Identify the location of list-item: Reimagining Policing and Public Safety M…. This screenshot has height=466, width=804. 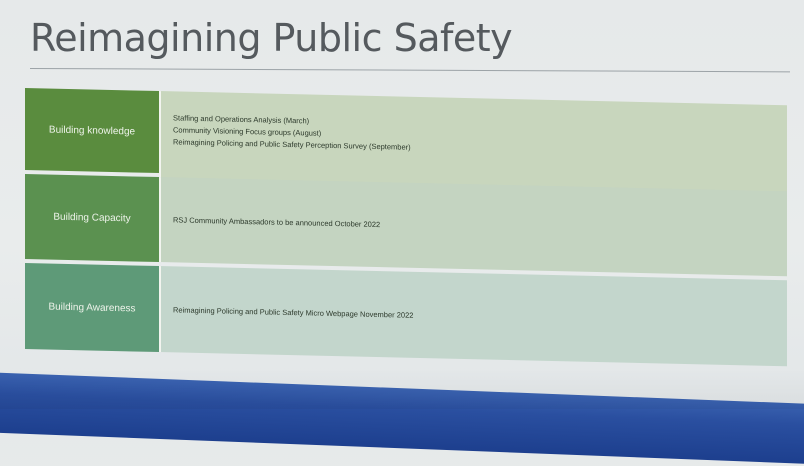
(293, 312).